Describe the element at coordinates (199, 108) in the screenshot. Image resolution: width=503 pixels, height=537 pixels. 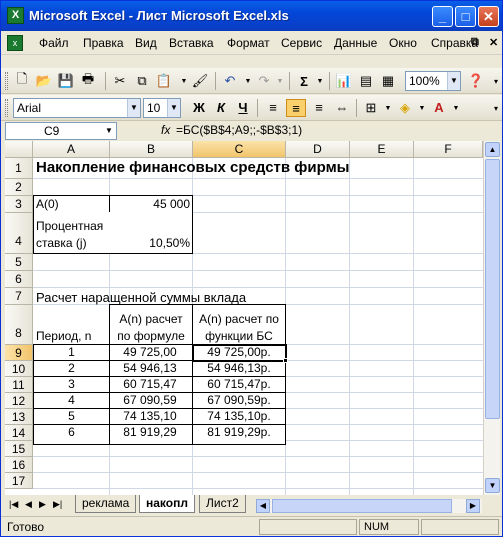
I see `bold-button: Ж` at that location.